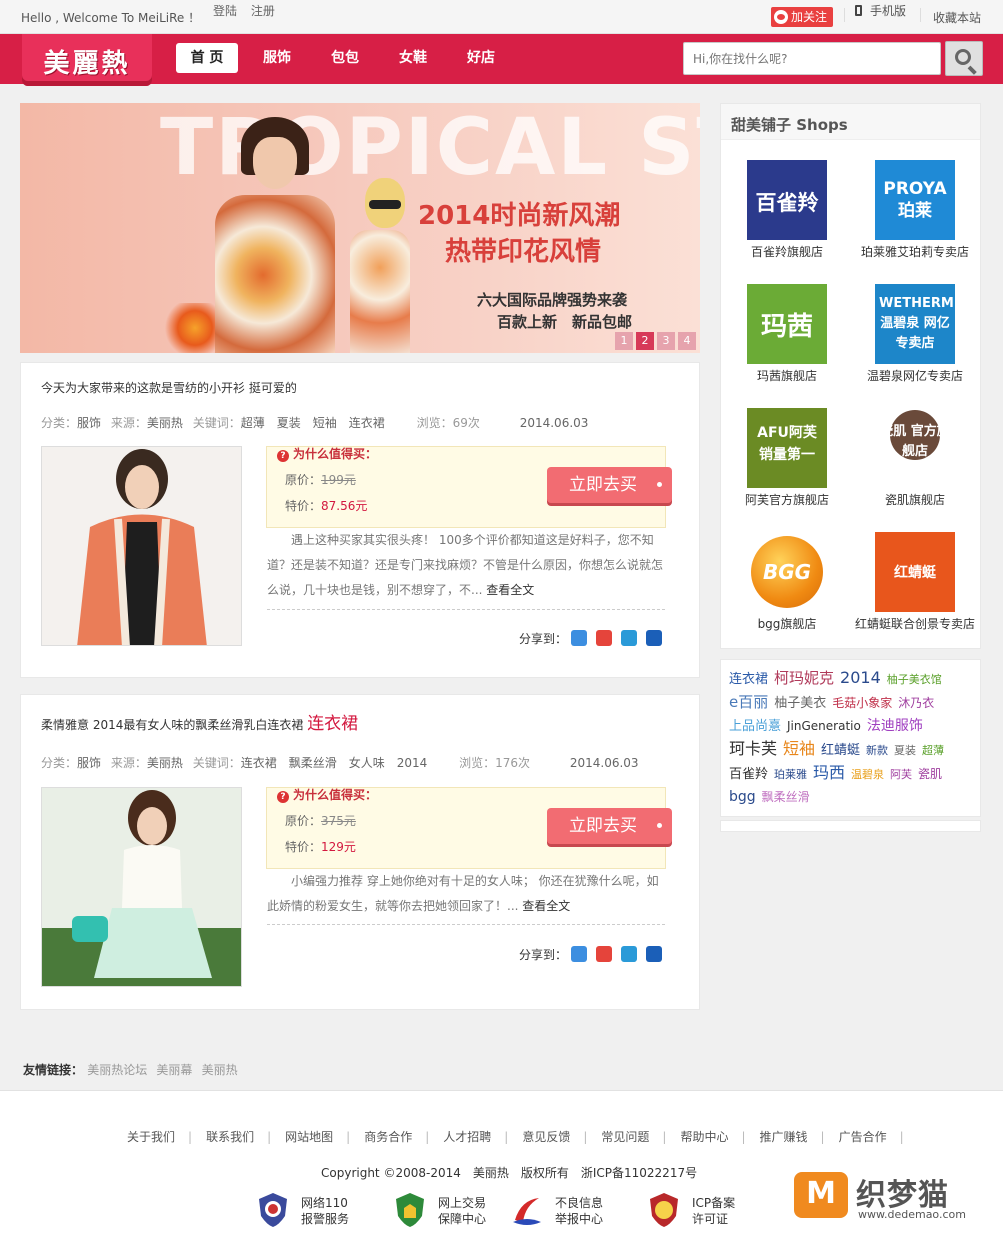 Image resolution: width=1003 pixels, height=1240 pixels. I want to click on tag-link: 珂卡芙, so click(753, 749).